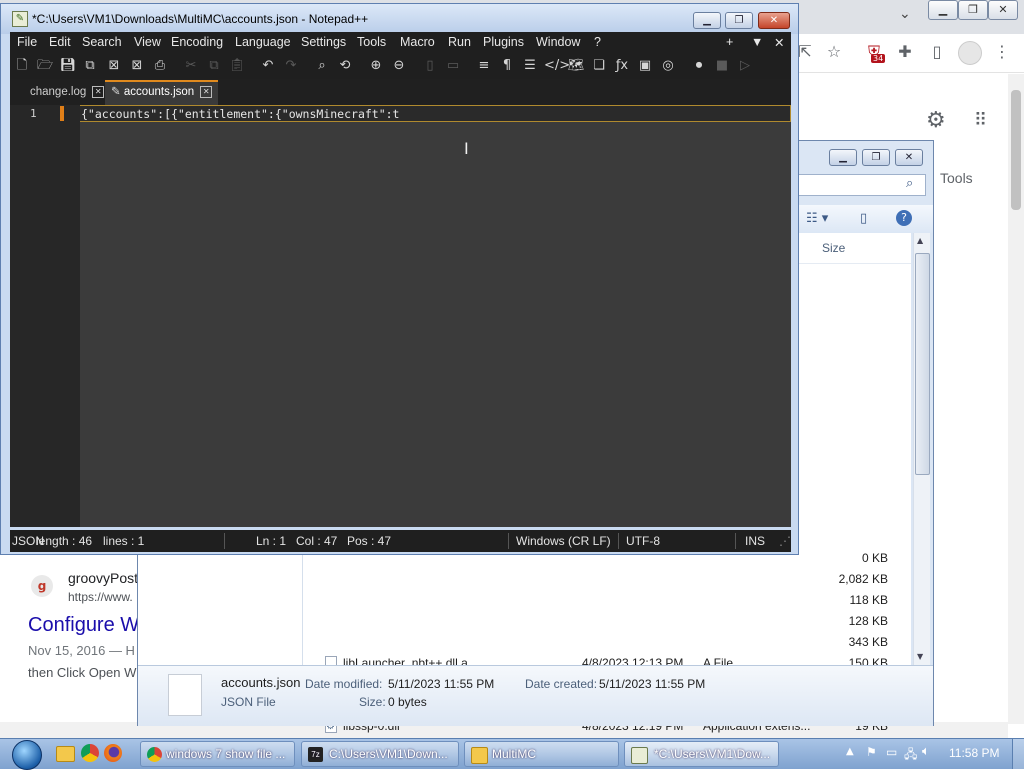 The height and width of the screenshot is (770, 1024). Describe the element at coordinates (1016, 150) in the screenshot. I see `page-scrollbar-thumb` at that location.